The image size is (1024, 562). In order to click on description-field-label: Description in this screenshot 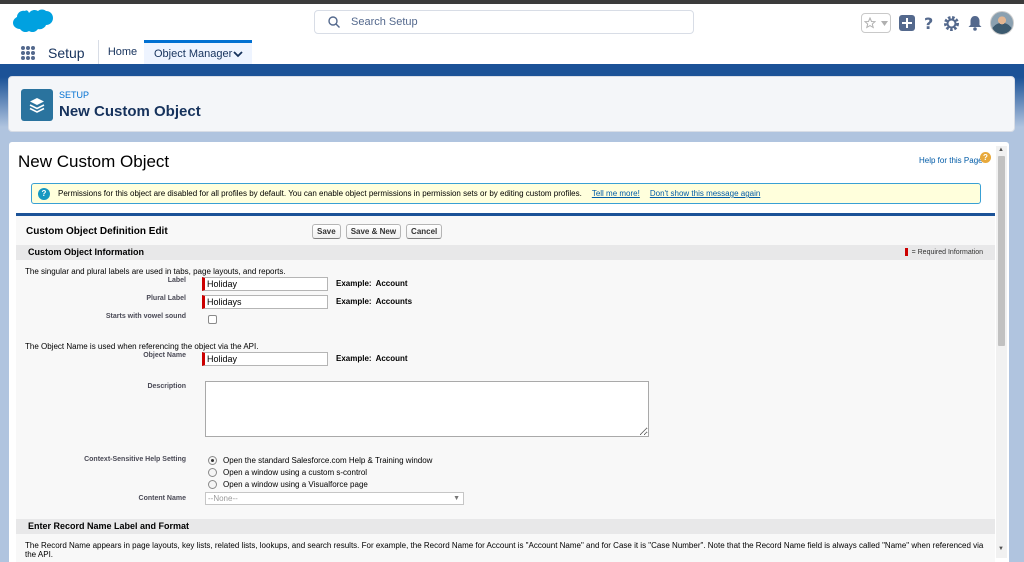, I will do `click(166, 386)`.